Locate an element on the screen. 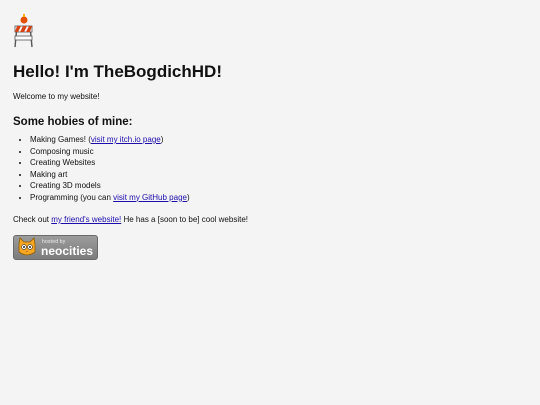 The image size is (540, 405). badge-neocities-name: neocities is located at coordinates (67, 251).